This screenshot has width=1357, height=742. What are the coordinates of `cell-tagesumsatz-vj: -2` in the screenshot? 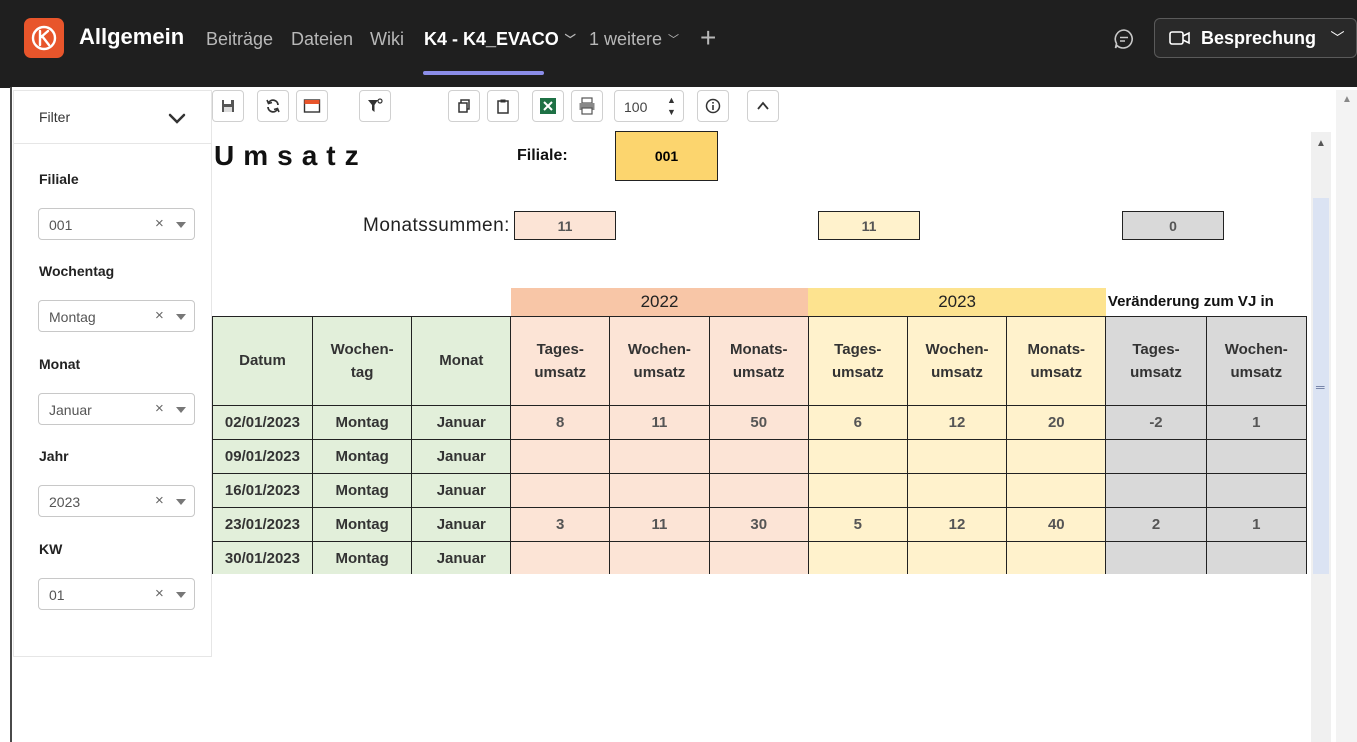 It's located at (1156, 422).